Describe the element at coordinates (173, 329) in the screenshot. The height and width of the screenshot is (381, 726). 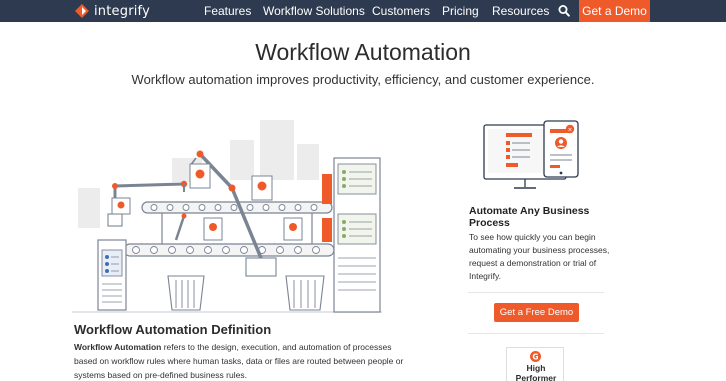
I see `definition-heading: Workflow Automation Definition` at that location.